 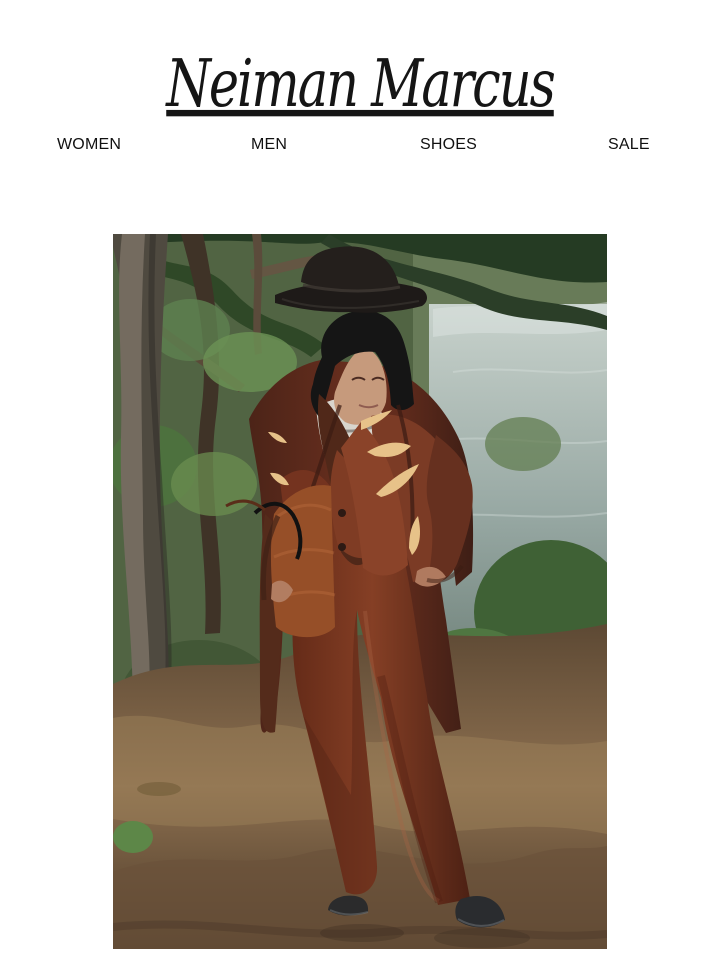 What do you see at coordinates (629, 145) in the screenshot?
I see `nav-link-sale: SALE` at bounding box center [629, 145].